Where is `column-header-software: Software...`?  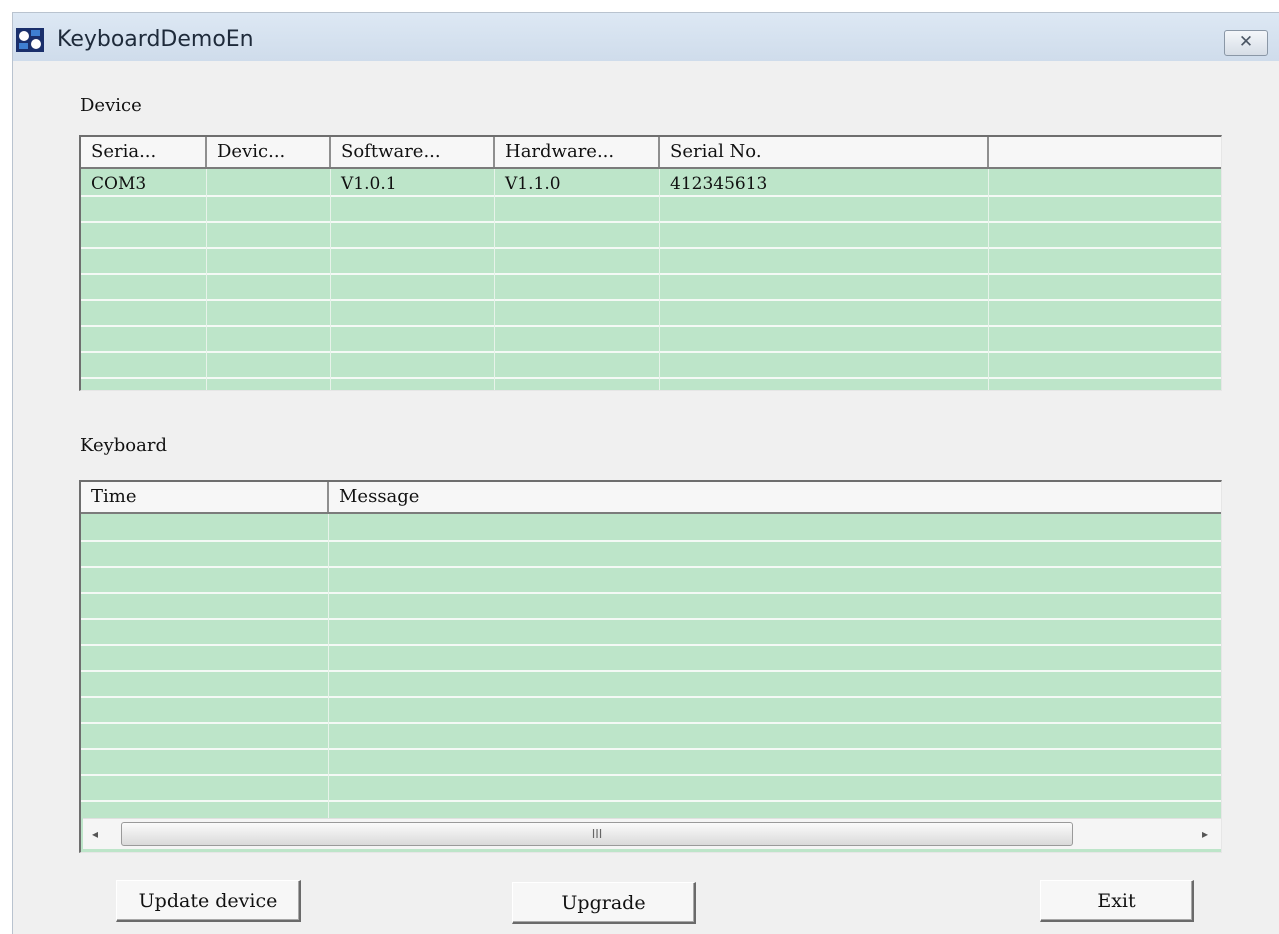
column-header-software: Software... is located at coordinates (413, 152).